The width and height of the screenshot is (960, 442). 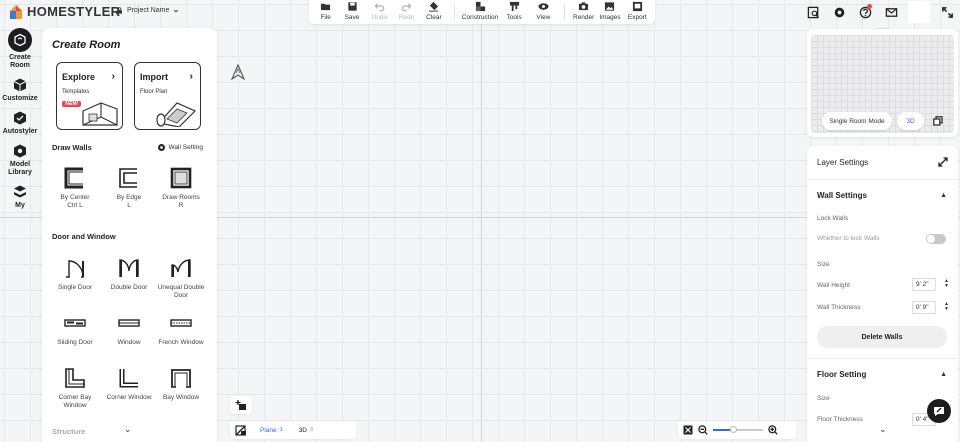 I want to click on tool-by-edge: By Edge L, so click(x=129, y=188).